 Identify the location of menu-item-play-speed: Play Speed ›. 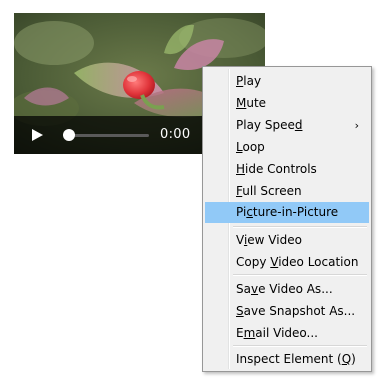
(287, 125).